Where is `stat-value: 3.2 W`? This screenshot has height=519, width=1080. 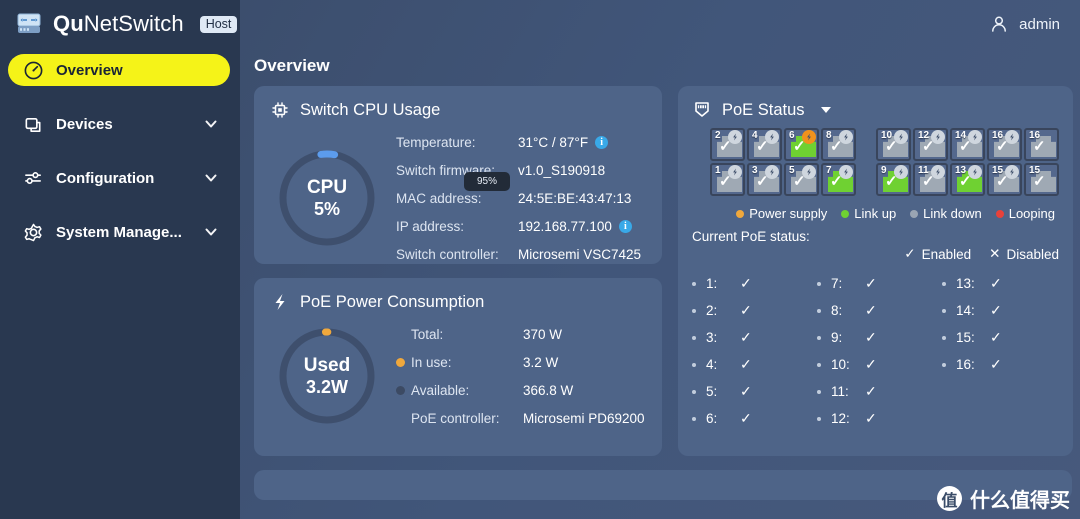
stat-value: 3.2 W is located at coordinates (541, 362).